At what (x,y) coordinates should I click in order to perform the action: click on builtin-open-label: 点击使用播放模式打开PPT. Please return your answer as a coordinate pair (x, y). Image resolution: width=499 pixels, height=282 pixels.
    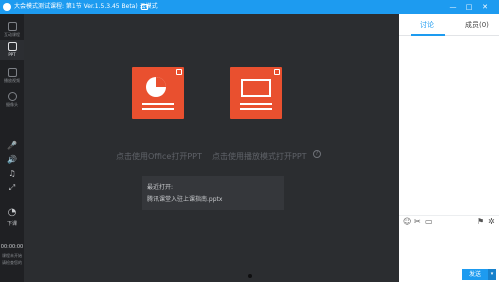
    Looking at the image, I should click on (259, 156).